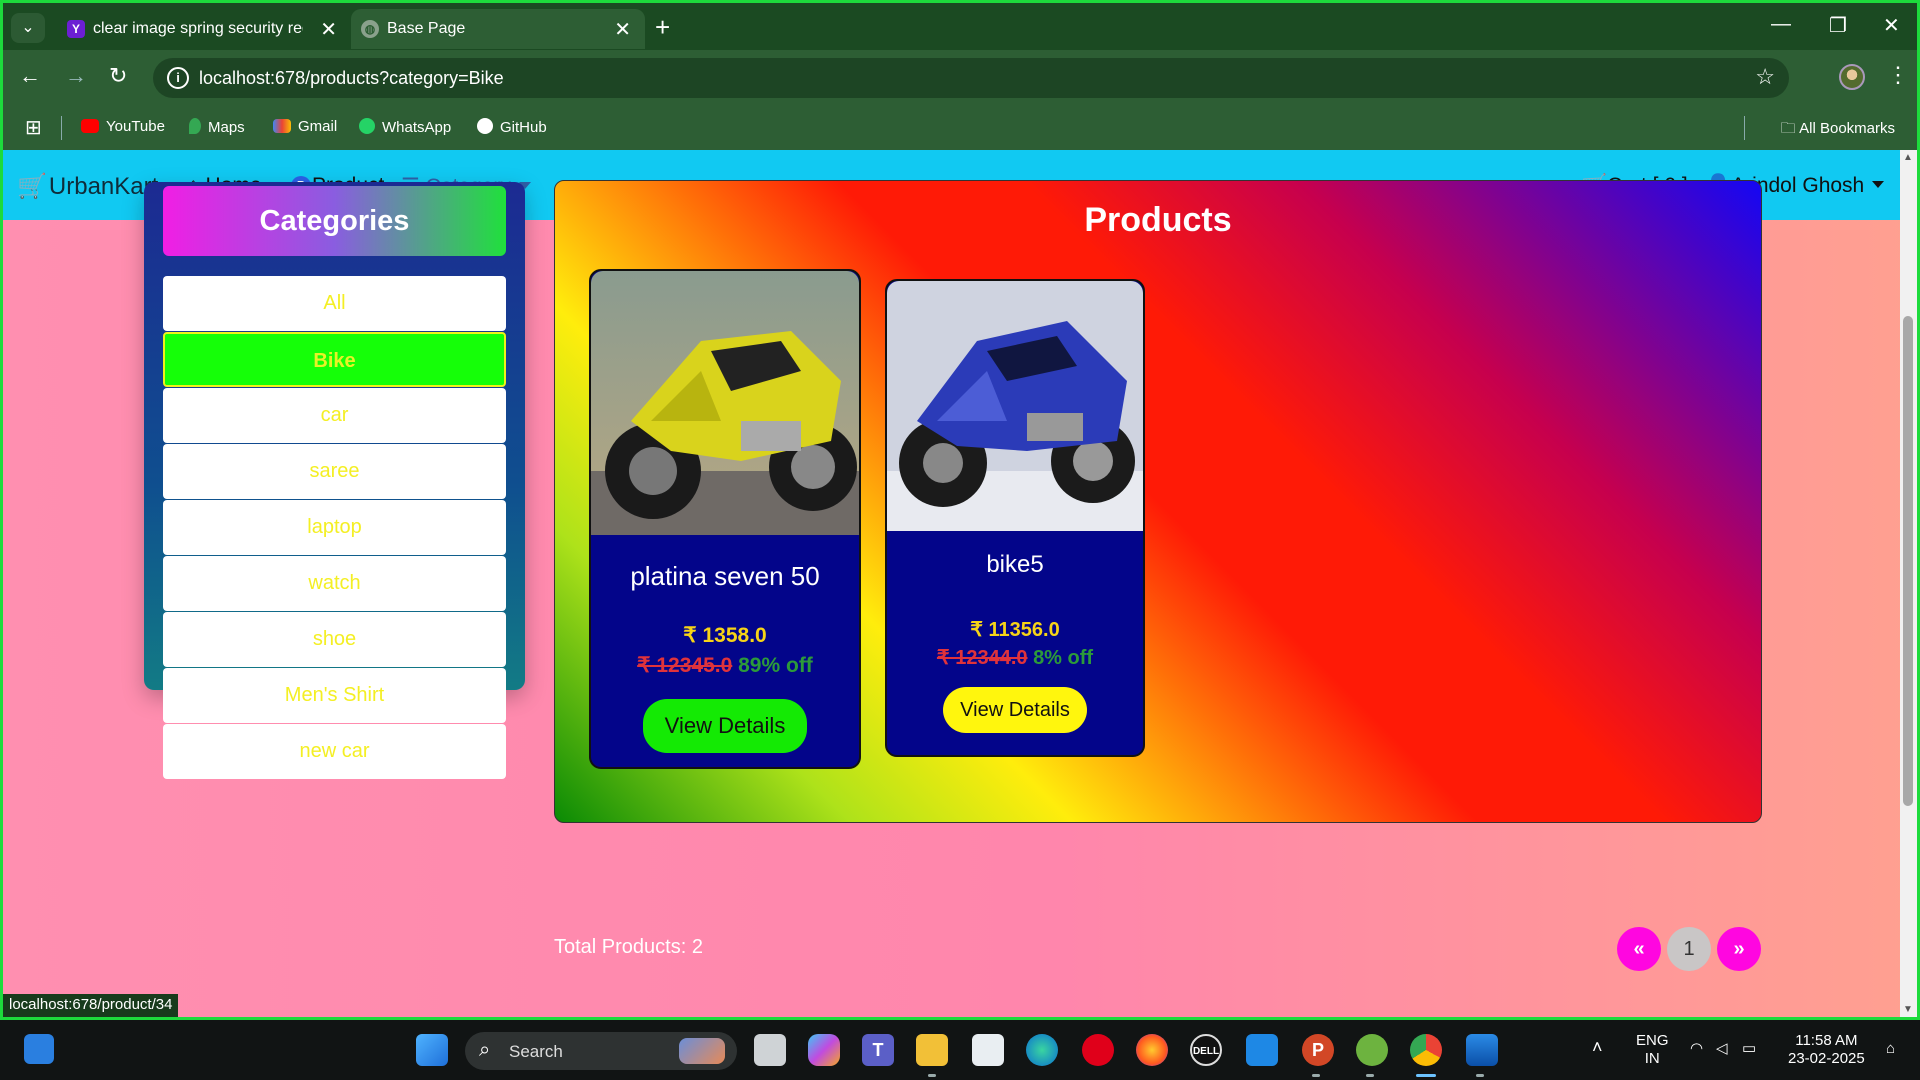 The width and height of the screenshot is (1920, 1080). I want to click on status-bar-url: localhost:678/product/34, so click(91, 1005).